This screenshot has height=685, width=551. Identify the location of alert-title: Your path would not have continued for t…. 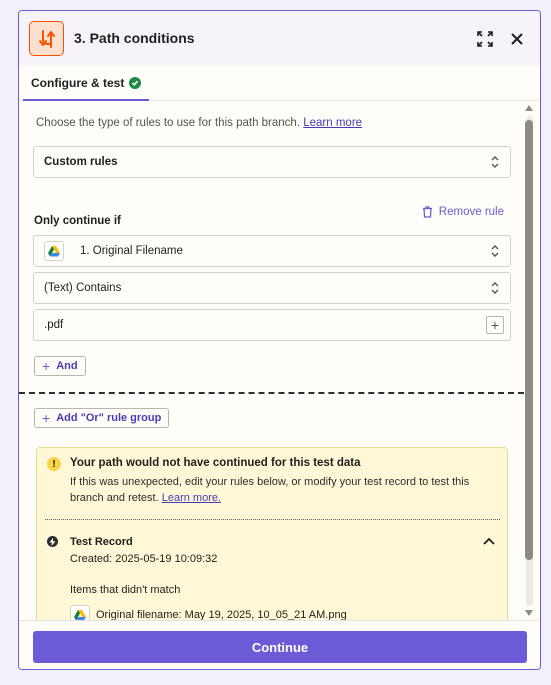
(215, 463).